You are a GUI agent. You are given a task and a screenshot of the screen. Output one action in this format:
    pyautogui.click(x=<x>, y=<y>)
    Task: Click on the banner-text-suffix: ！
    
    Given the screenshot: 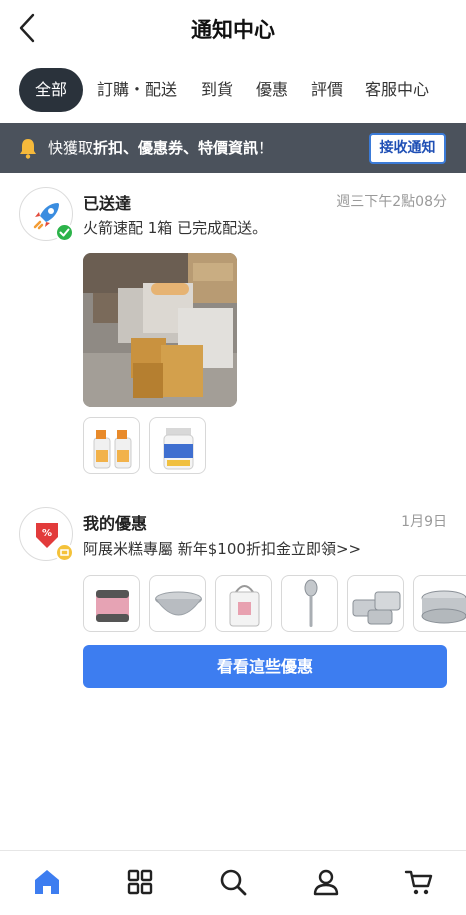 What is the action you would take?
    pyautogui.click(x=266, y=148)
    